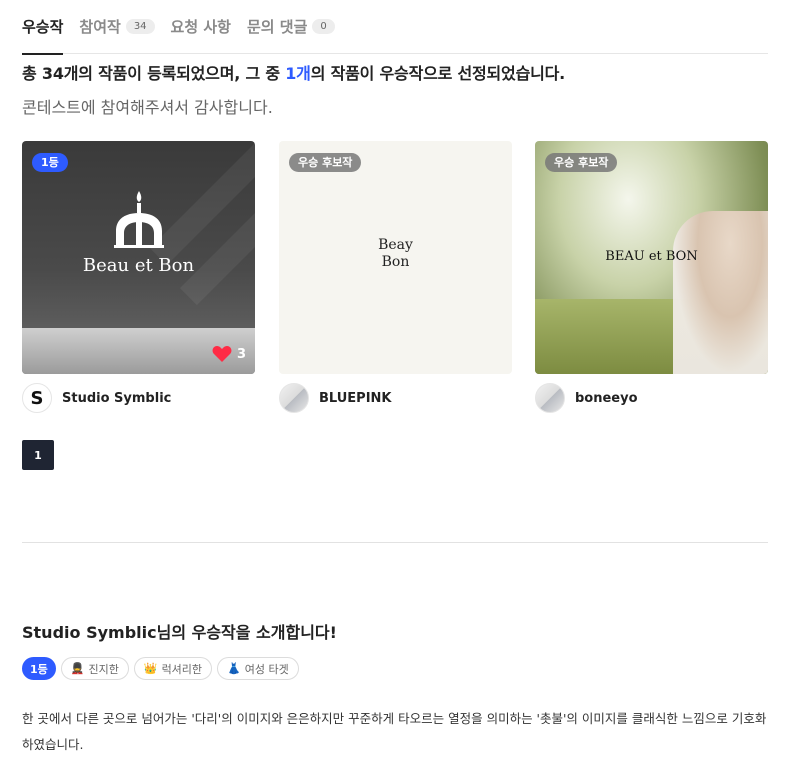 This screenshot has height=771, width=795. I want to click on author-row: boneeyo, so click(651, 398).